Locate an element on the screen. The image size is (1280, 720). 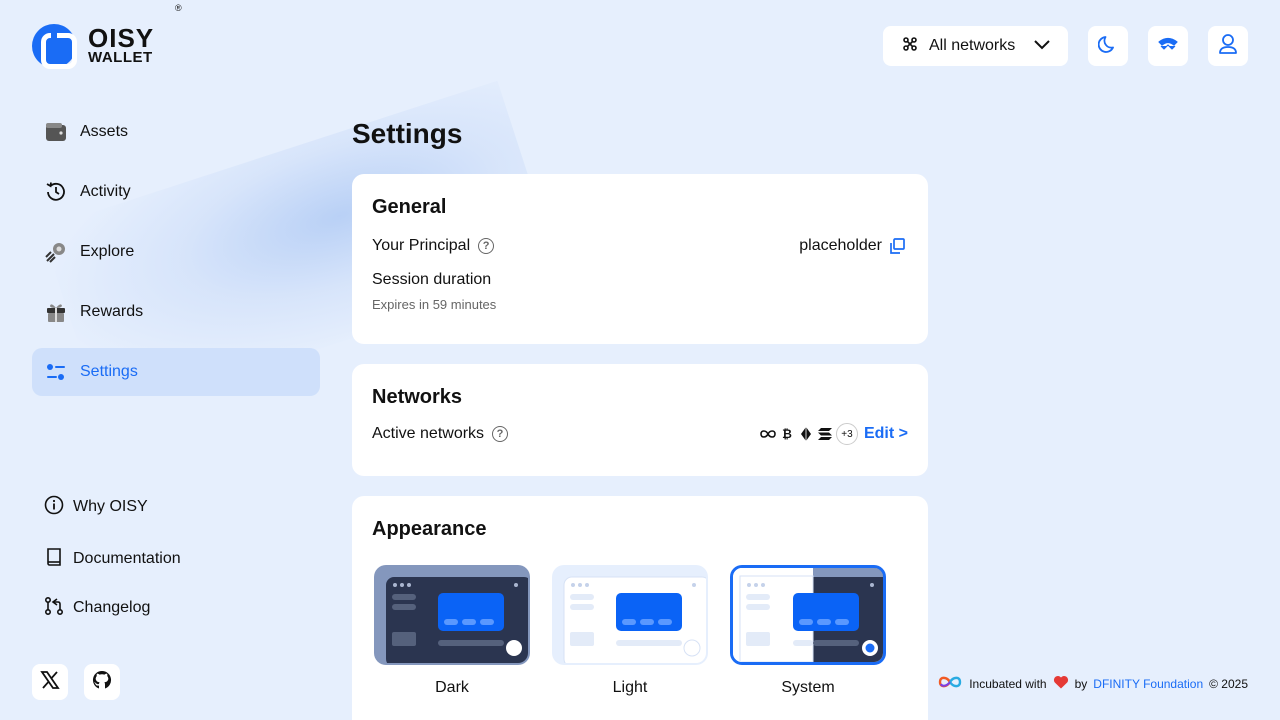
theme-option-dark: Dark is located at coordinates (452, 631).